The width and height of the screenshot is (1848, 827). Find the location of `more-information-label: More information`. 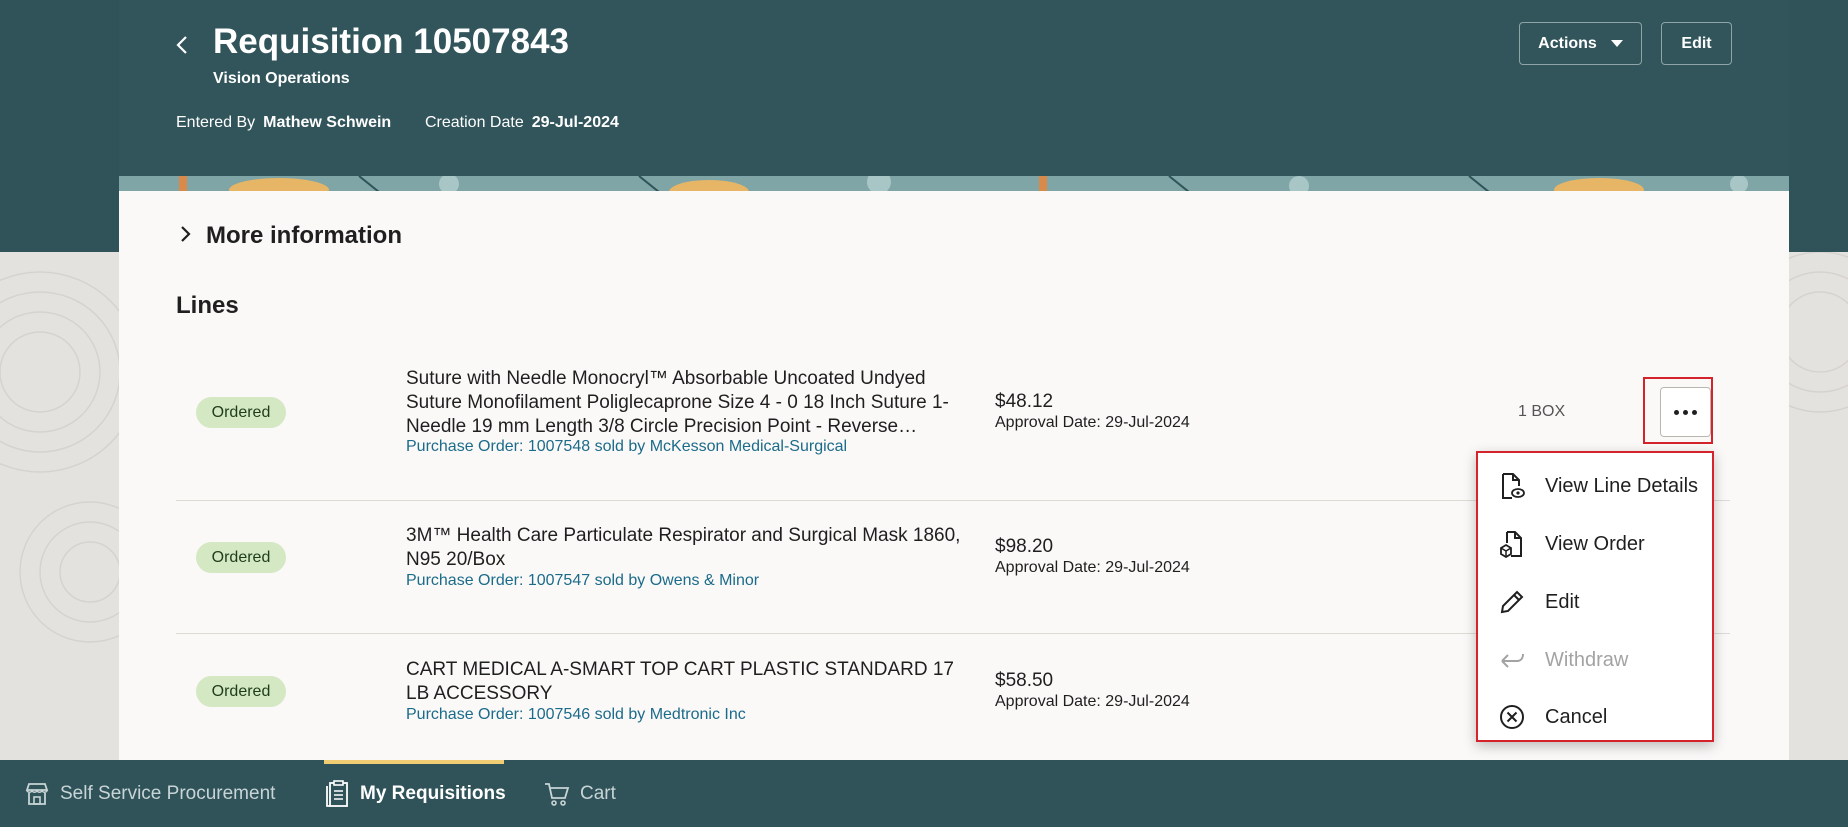

more-information-label: More information is located at coordinates (304, 235).